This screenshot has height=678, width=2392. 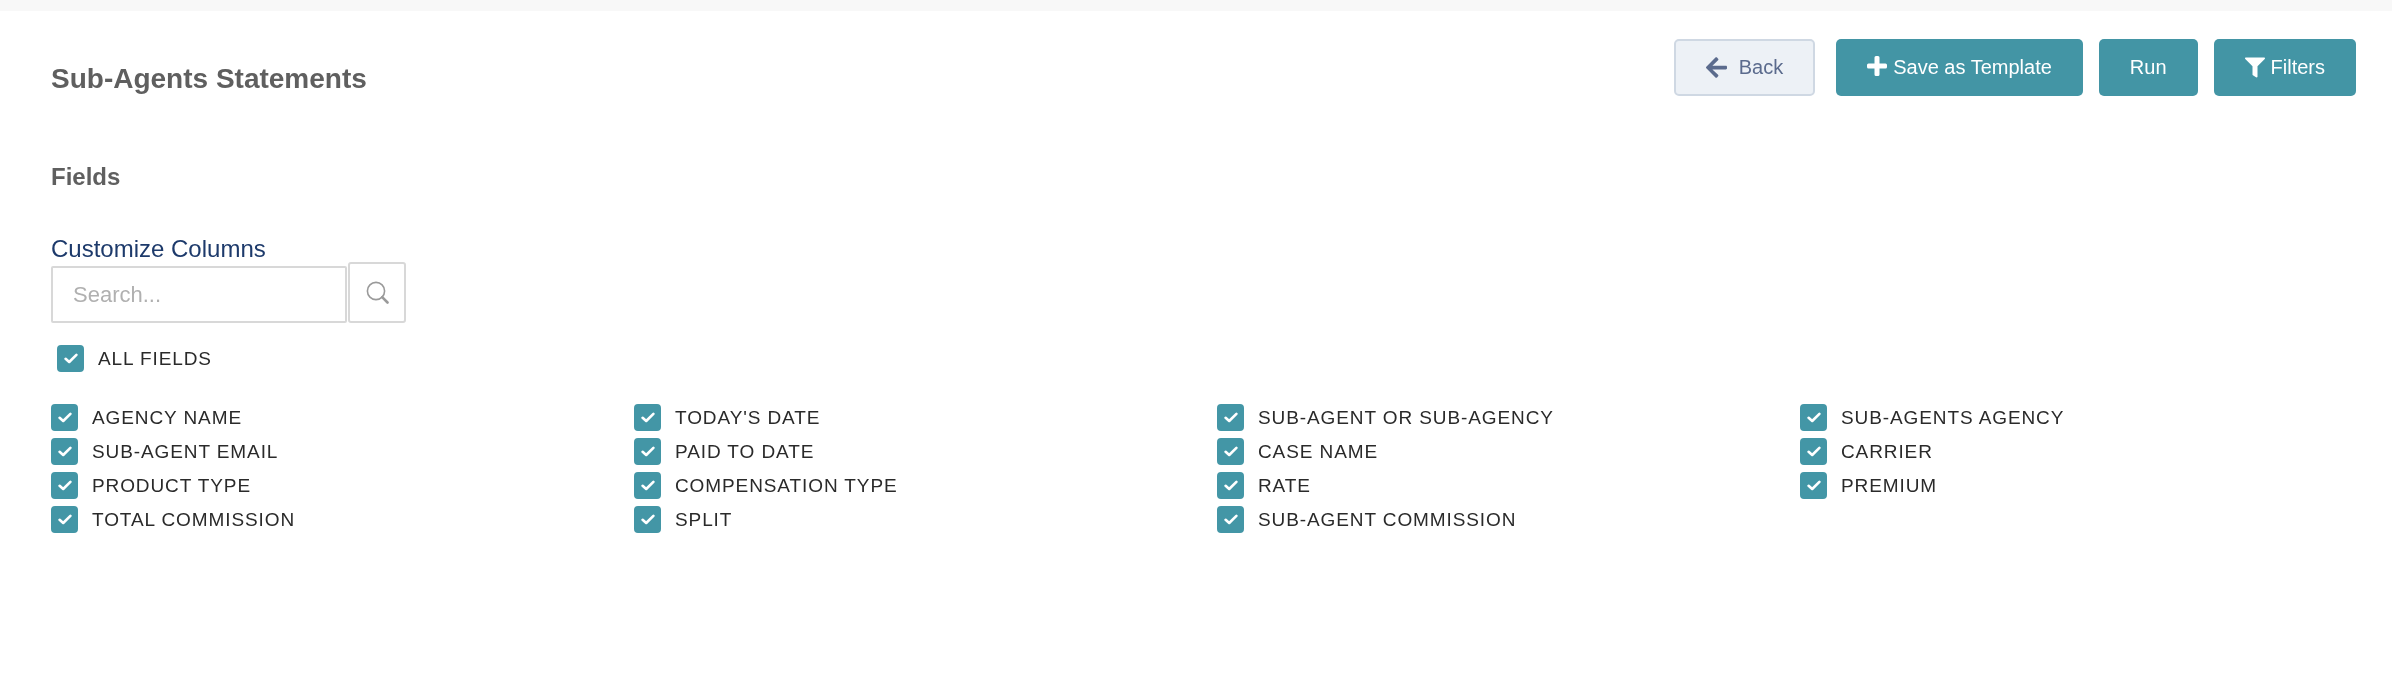 What do you see at coordinates (2148, 67) in the screenshot?
I see `run-button: Run` at bounding box center [2148, 67].